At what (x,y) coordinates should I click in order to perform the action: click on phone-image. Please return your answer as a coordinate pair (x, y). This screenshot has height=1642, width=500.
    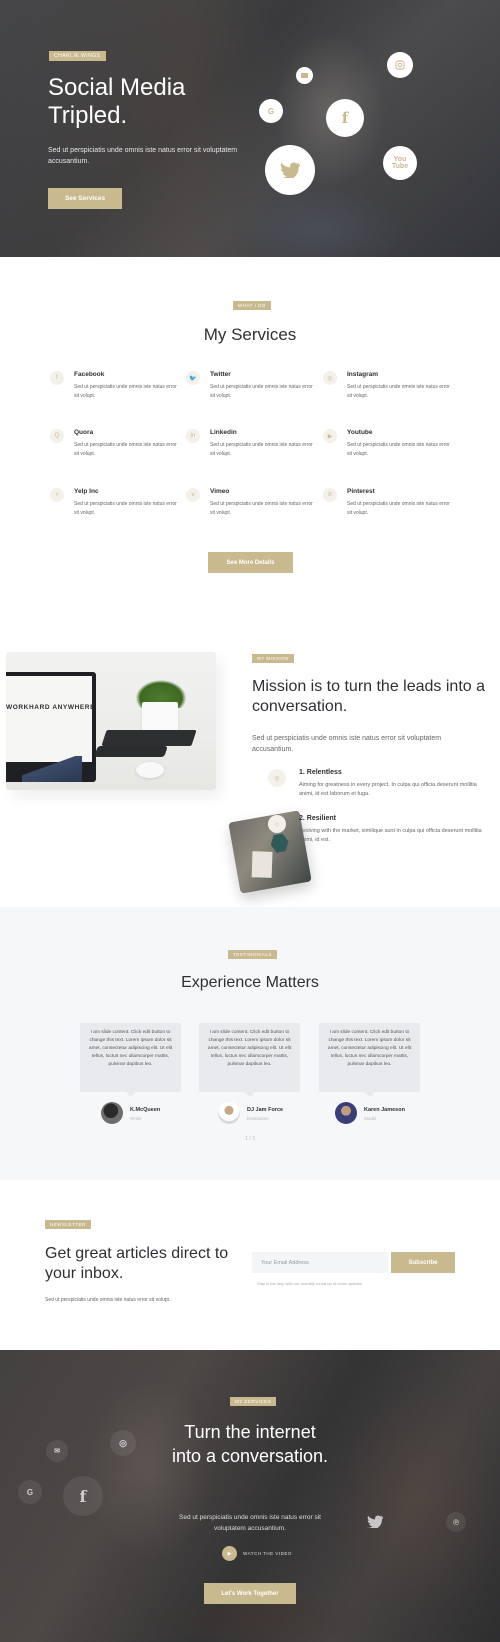
    Looking at the image, I should click on (131, 751).